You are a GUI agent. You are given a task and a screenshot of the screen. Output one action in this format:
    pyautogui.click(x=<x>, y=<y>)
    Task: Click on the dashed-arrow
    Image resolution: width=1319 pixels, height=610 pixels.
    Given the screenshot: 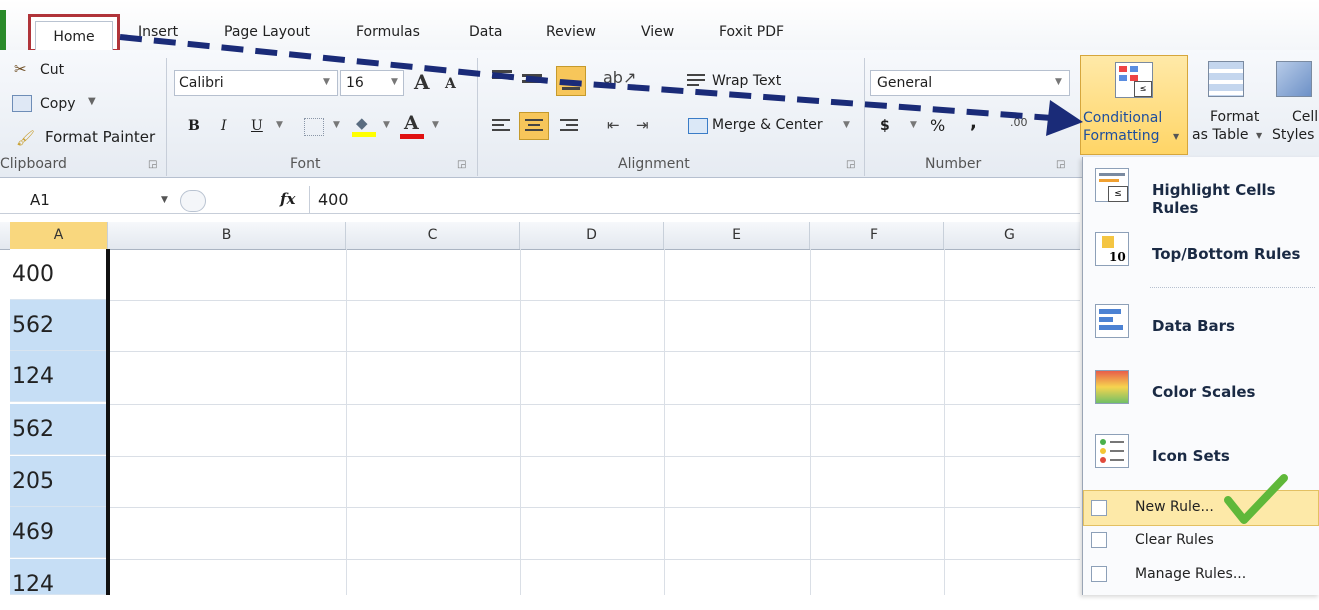 What is the action you would take?
    pyautogui.click(x=586, y=77)
    